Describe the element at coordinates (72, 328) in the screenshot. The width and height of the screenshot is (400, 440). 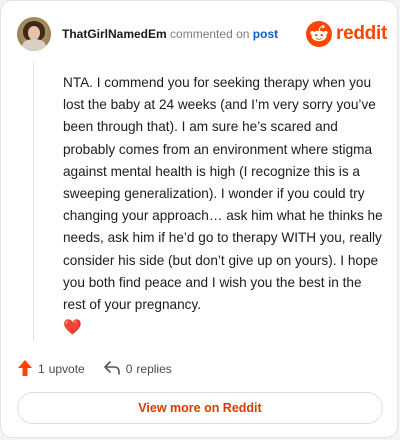
I see `heart-emoji: ❤️` at that location.